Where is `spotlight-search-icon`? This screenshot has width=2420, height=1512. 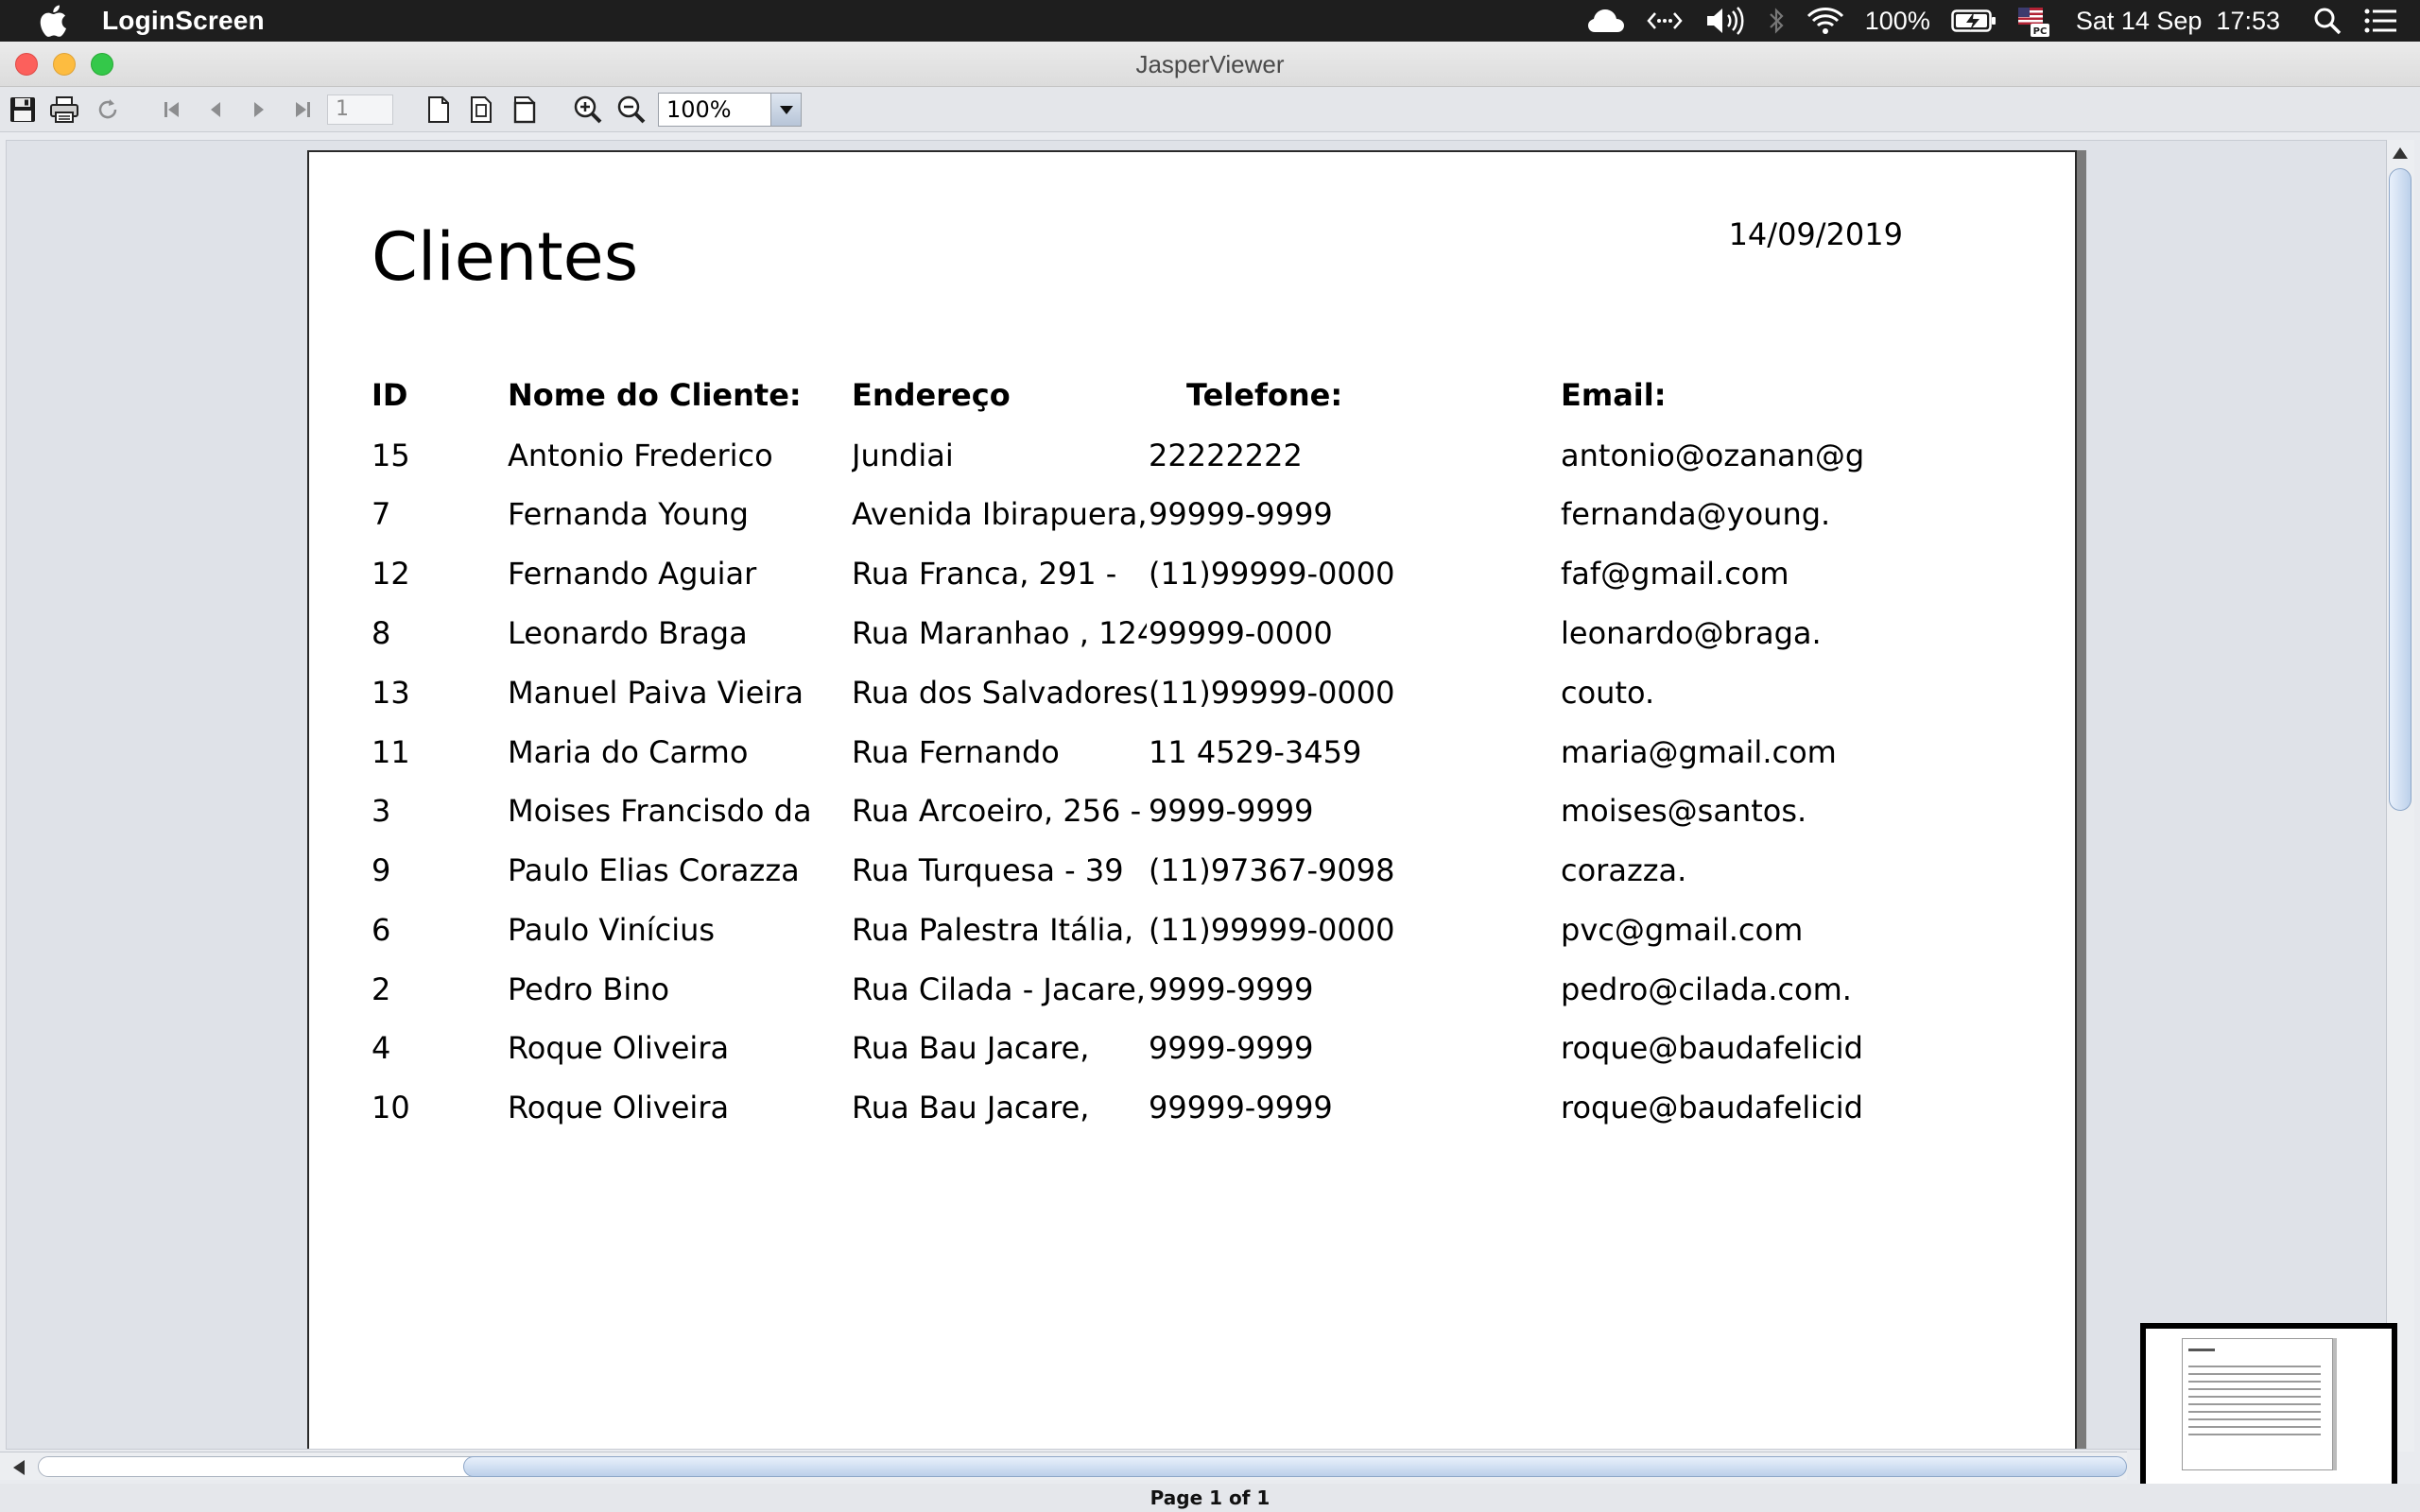
spotlight-search-icon is located at coordinates (2327, 21).